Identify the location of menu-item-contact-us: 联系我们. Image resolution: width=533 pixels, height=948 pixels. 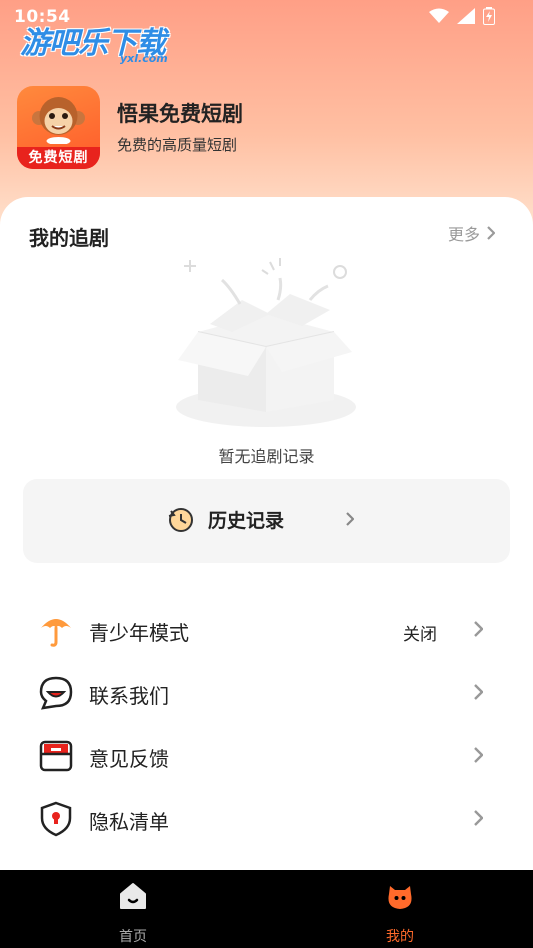
(266, 694).